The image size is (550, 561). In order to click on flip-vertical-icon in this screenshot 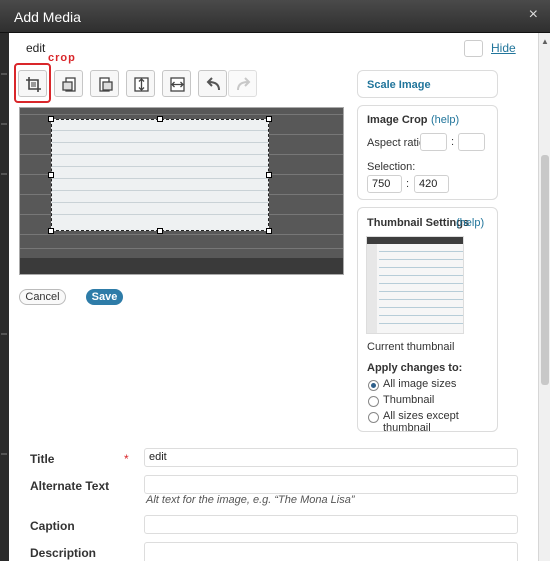, I will do `click(141, 84)`.